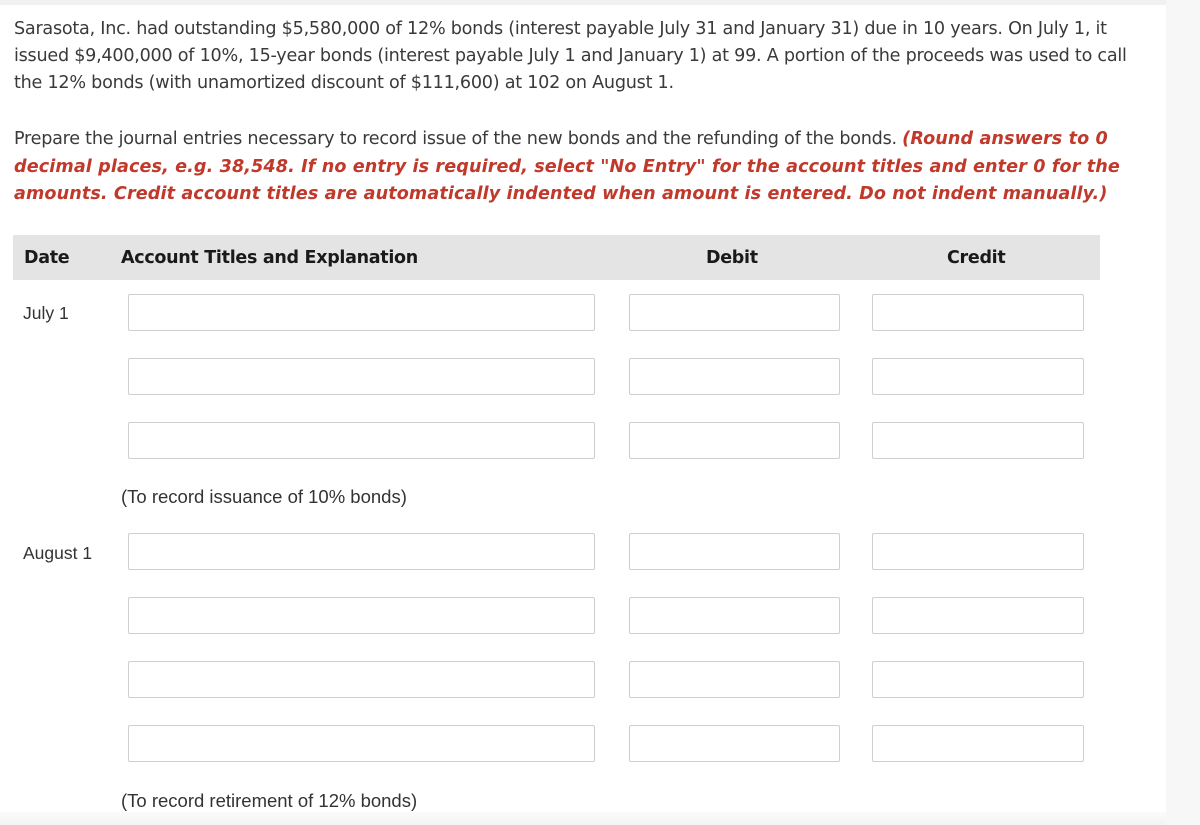  I want to click on header-debit: Debit, so click(732, 258).